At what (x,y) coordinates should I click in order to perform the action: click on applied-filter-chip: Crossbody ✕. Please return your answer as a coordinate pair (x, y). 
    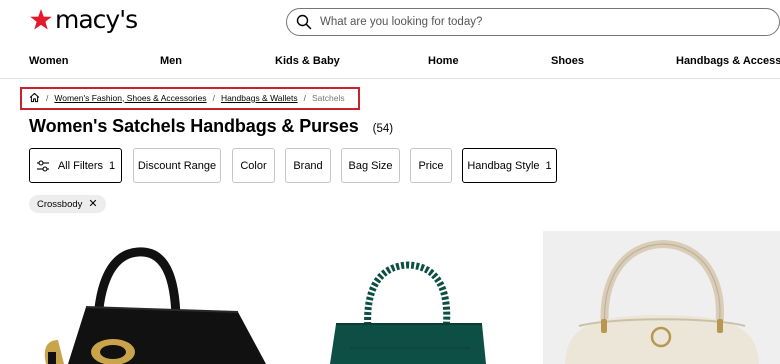
    Looking at the image, I should click on (67, 204).